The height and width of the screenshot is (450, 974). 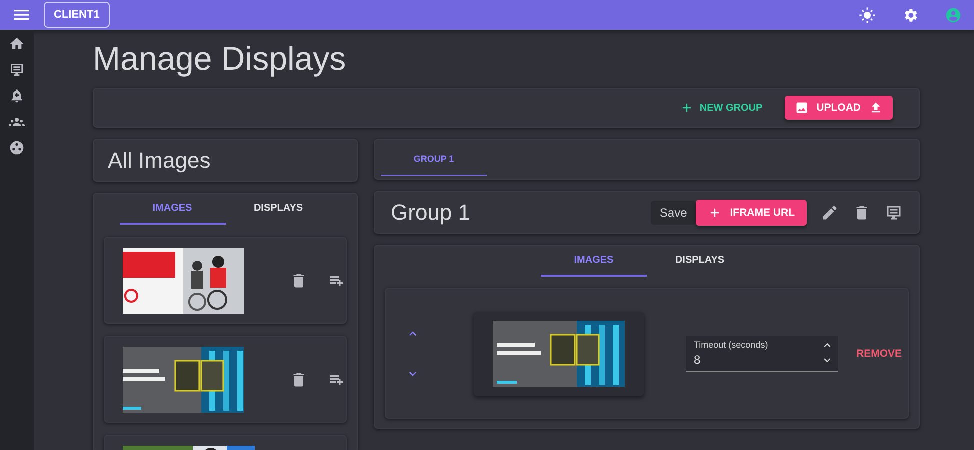 What do you see at coordinates (838, 108) in the screenshot?
I see `upload-button: UPLOAD` at bounding box center [838, 108].